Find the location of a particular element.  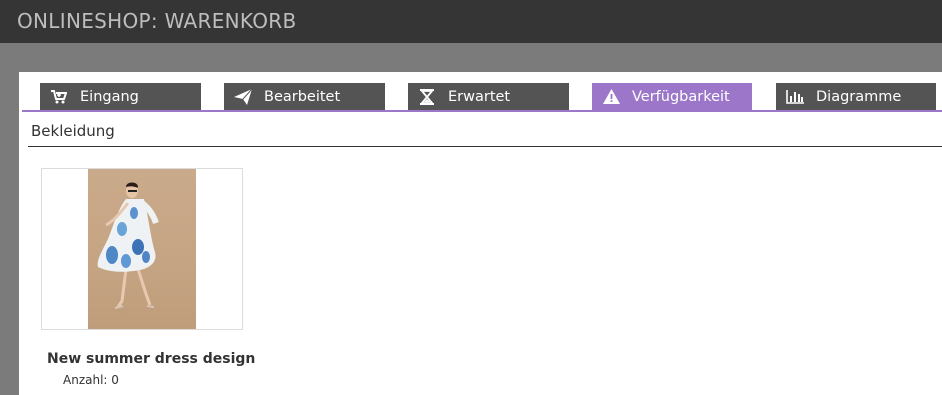

tab-diagramme: Diagramme is located at coordinates (856, 96).